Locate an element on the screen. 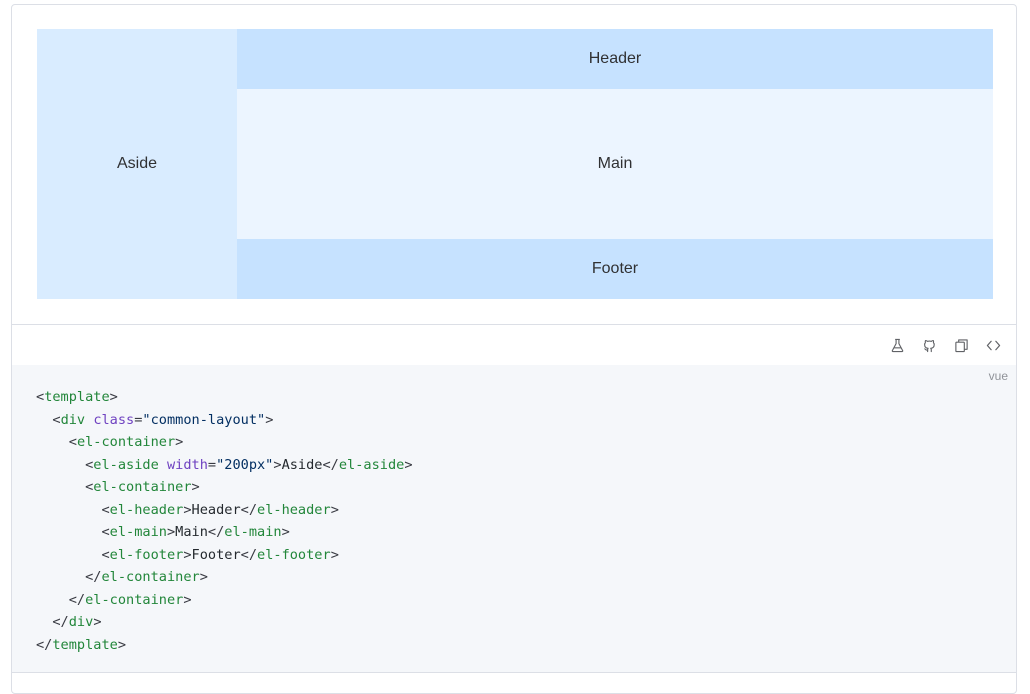  code-line: <div class="common-layout"> is located at coordinates (154, 420).